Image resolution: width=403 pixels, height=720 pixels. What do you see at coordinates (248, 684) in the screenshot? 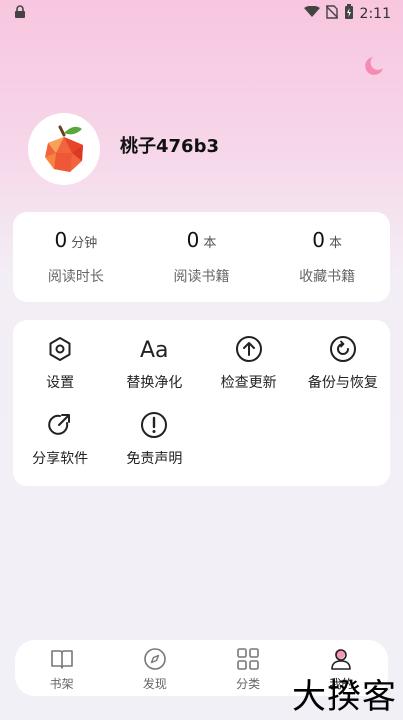
I see `nav-label: 分类` at bounding box center [248, 684].